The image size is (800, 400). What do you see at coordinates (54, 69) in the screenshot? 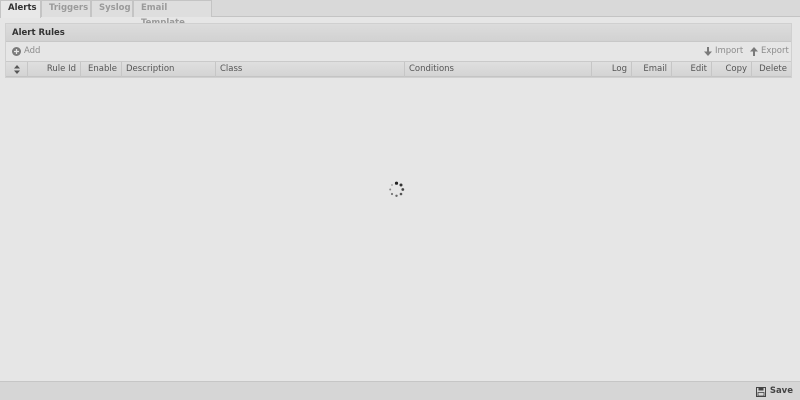
I see `column-header-rule-id: Rule Id` at bounding box center [54, 69].